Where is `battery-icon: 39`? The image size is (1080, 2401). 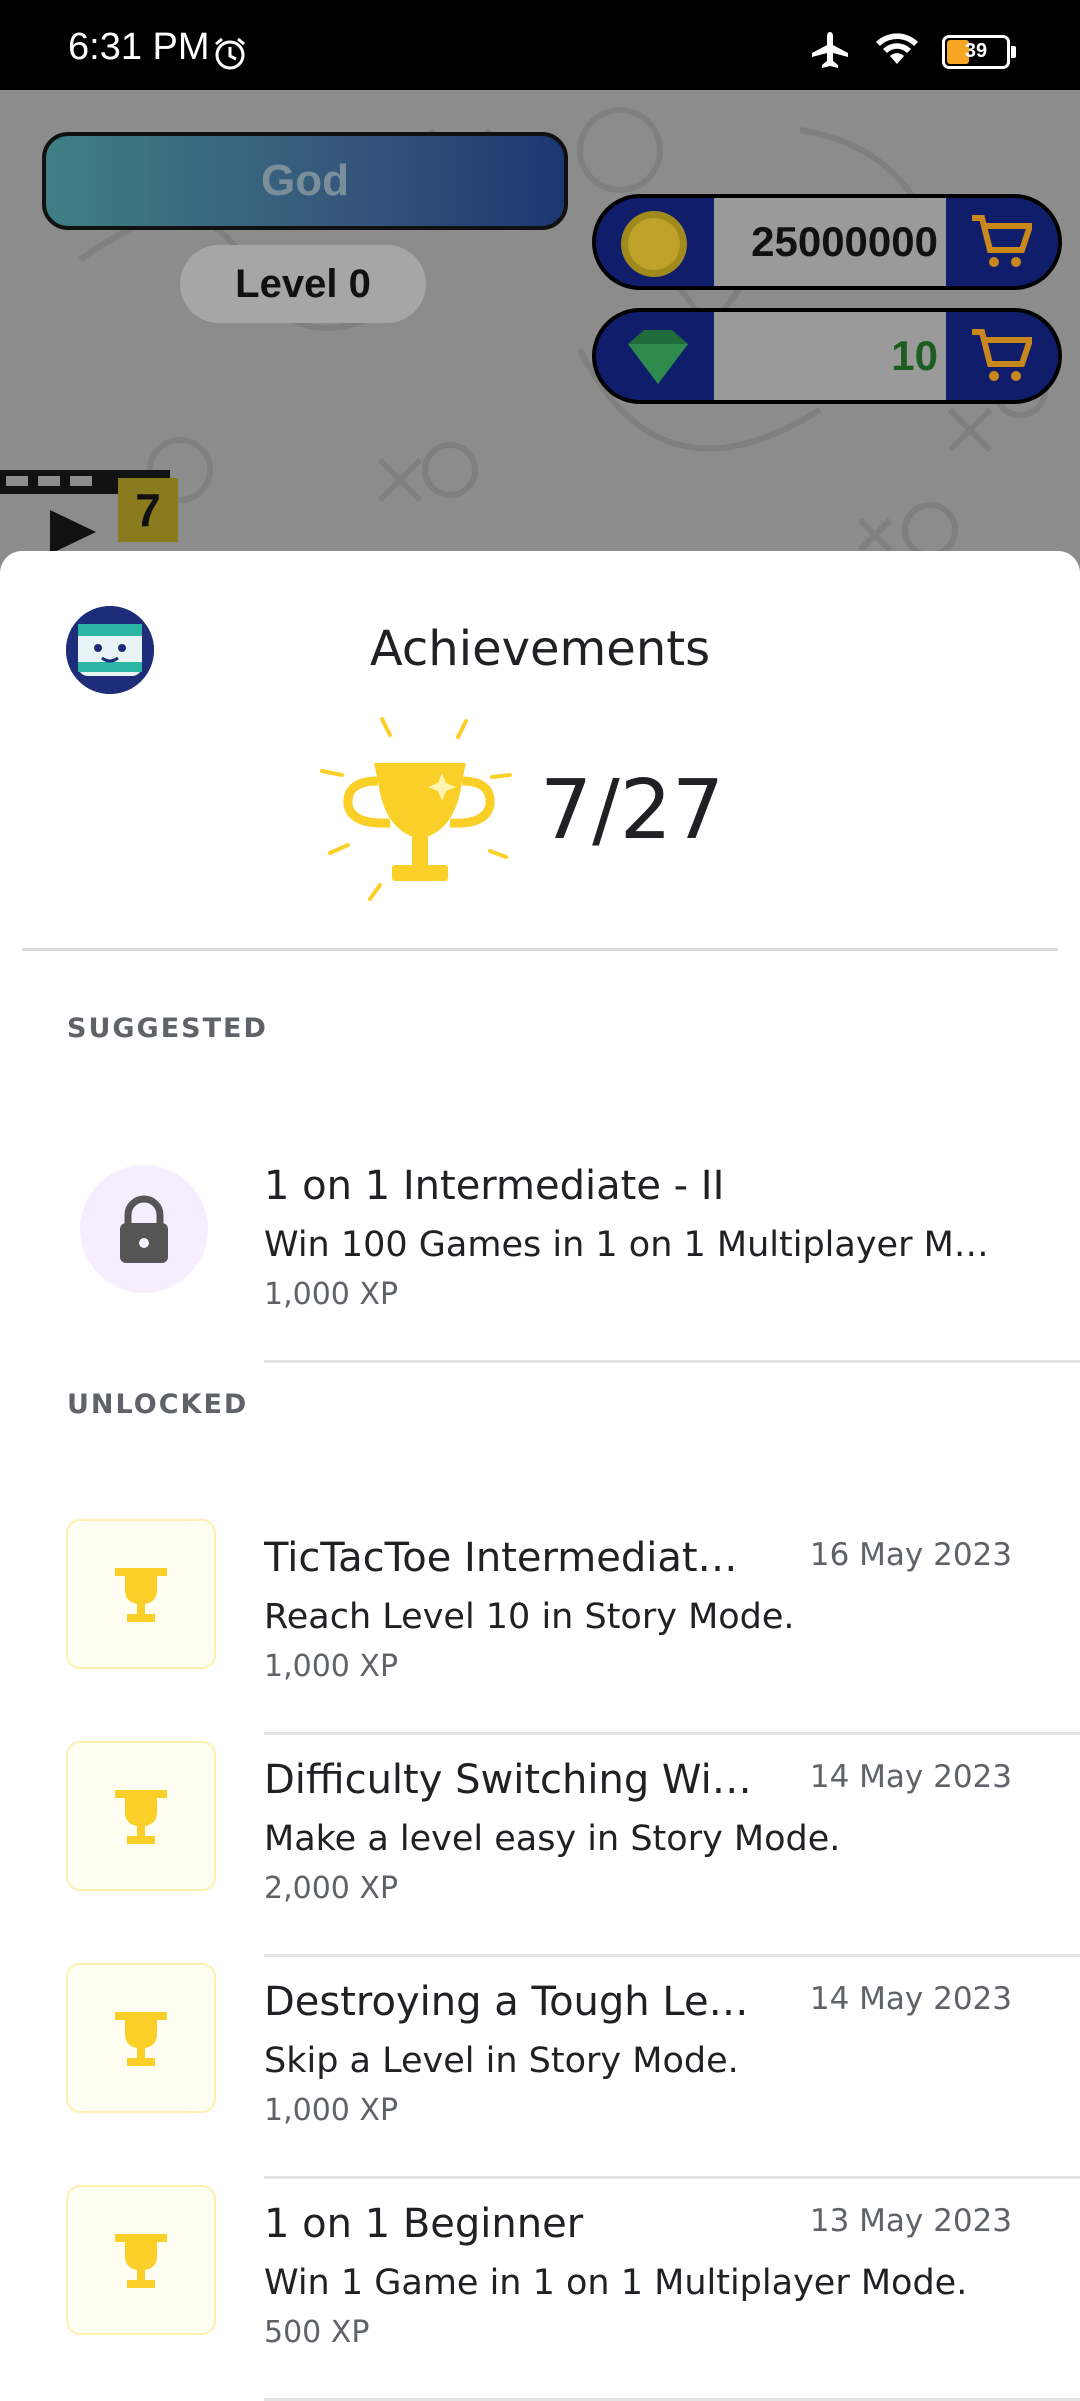 battery-icon: 39 is located at coordinates (979, 51).